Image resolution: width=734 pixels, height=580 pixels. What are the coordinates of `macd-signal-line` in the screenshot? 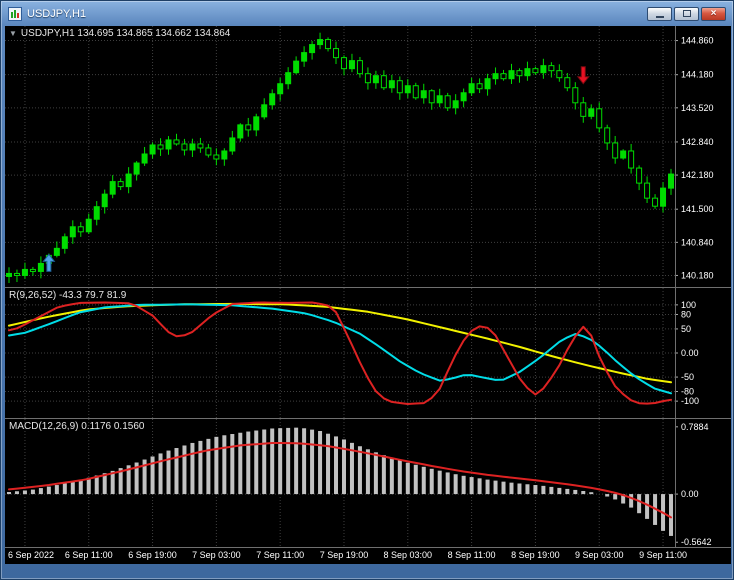 It's located at (340, 480).